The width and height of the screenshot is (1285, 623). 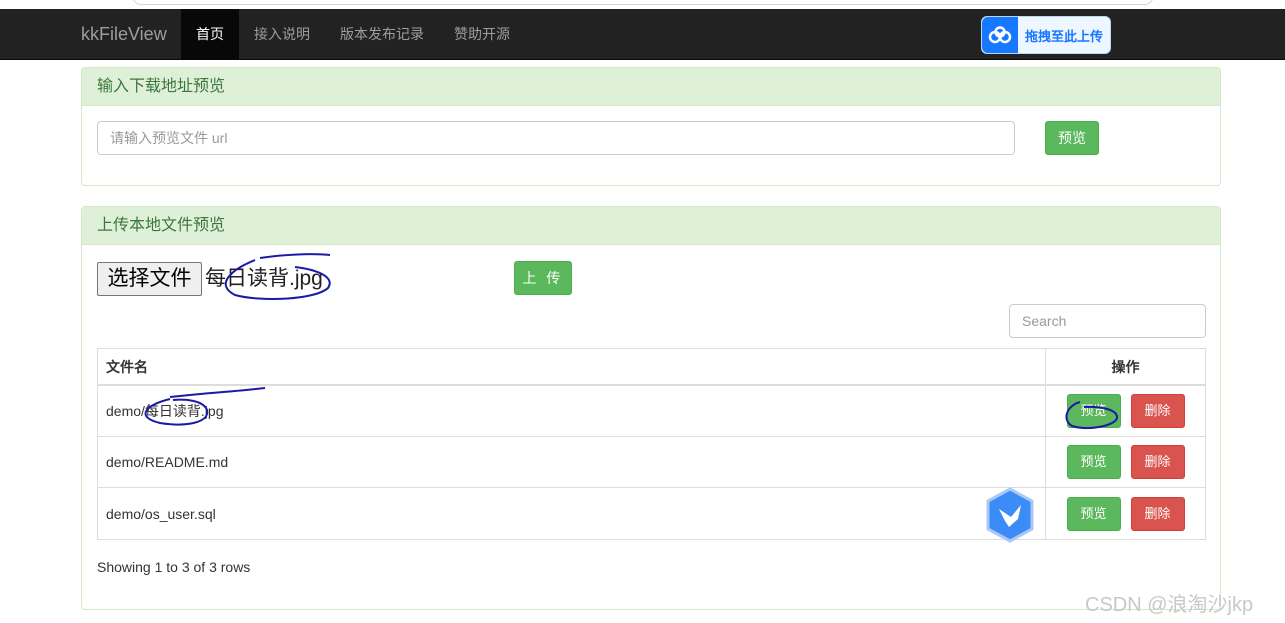 I want to click on table-header-row: 文件名 操作, so click(x=651, y=367).